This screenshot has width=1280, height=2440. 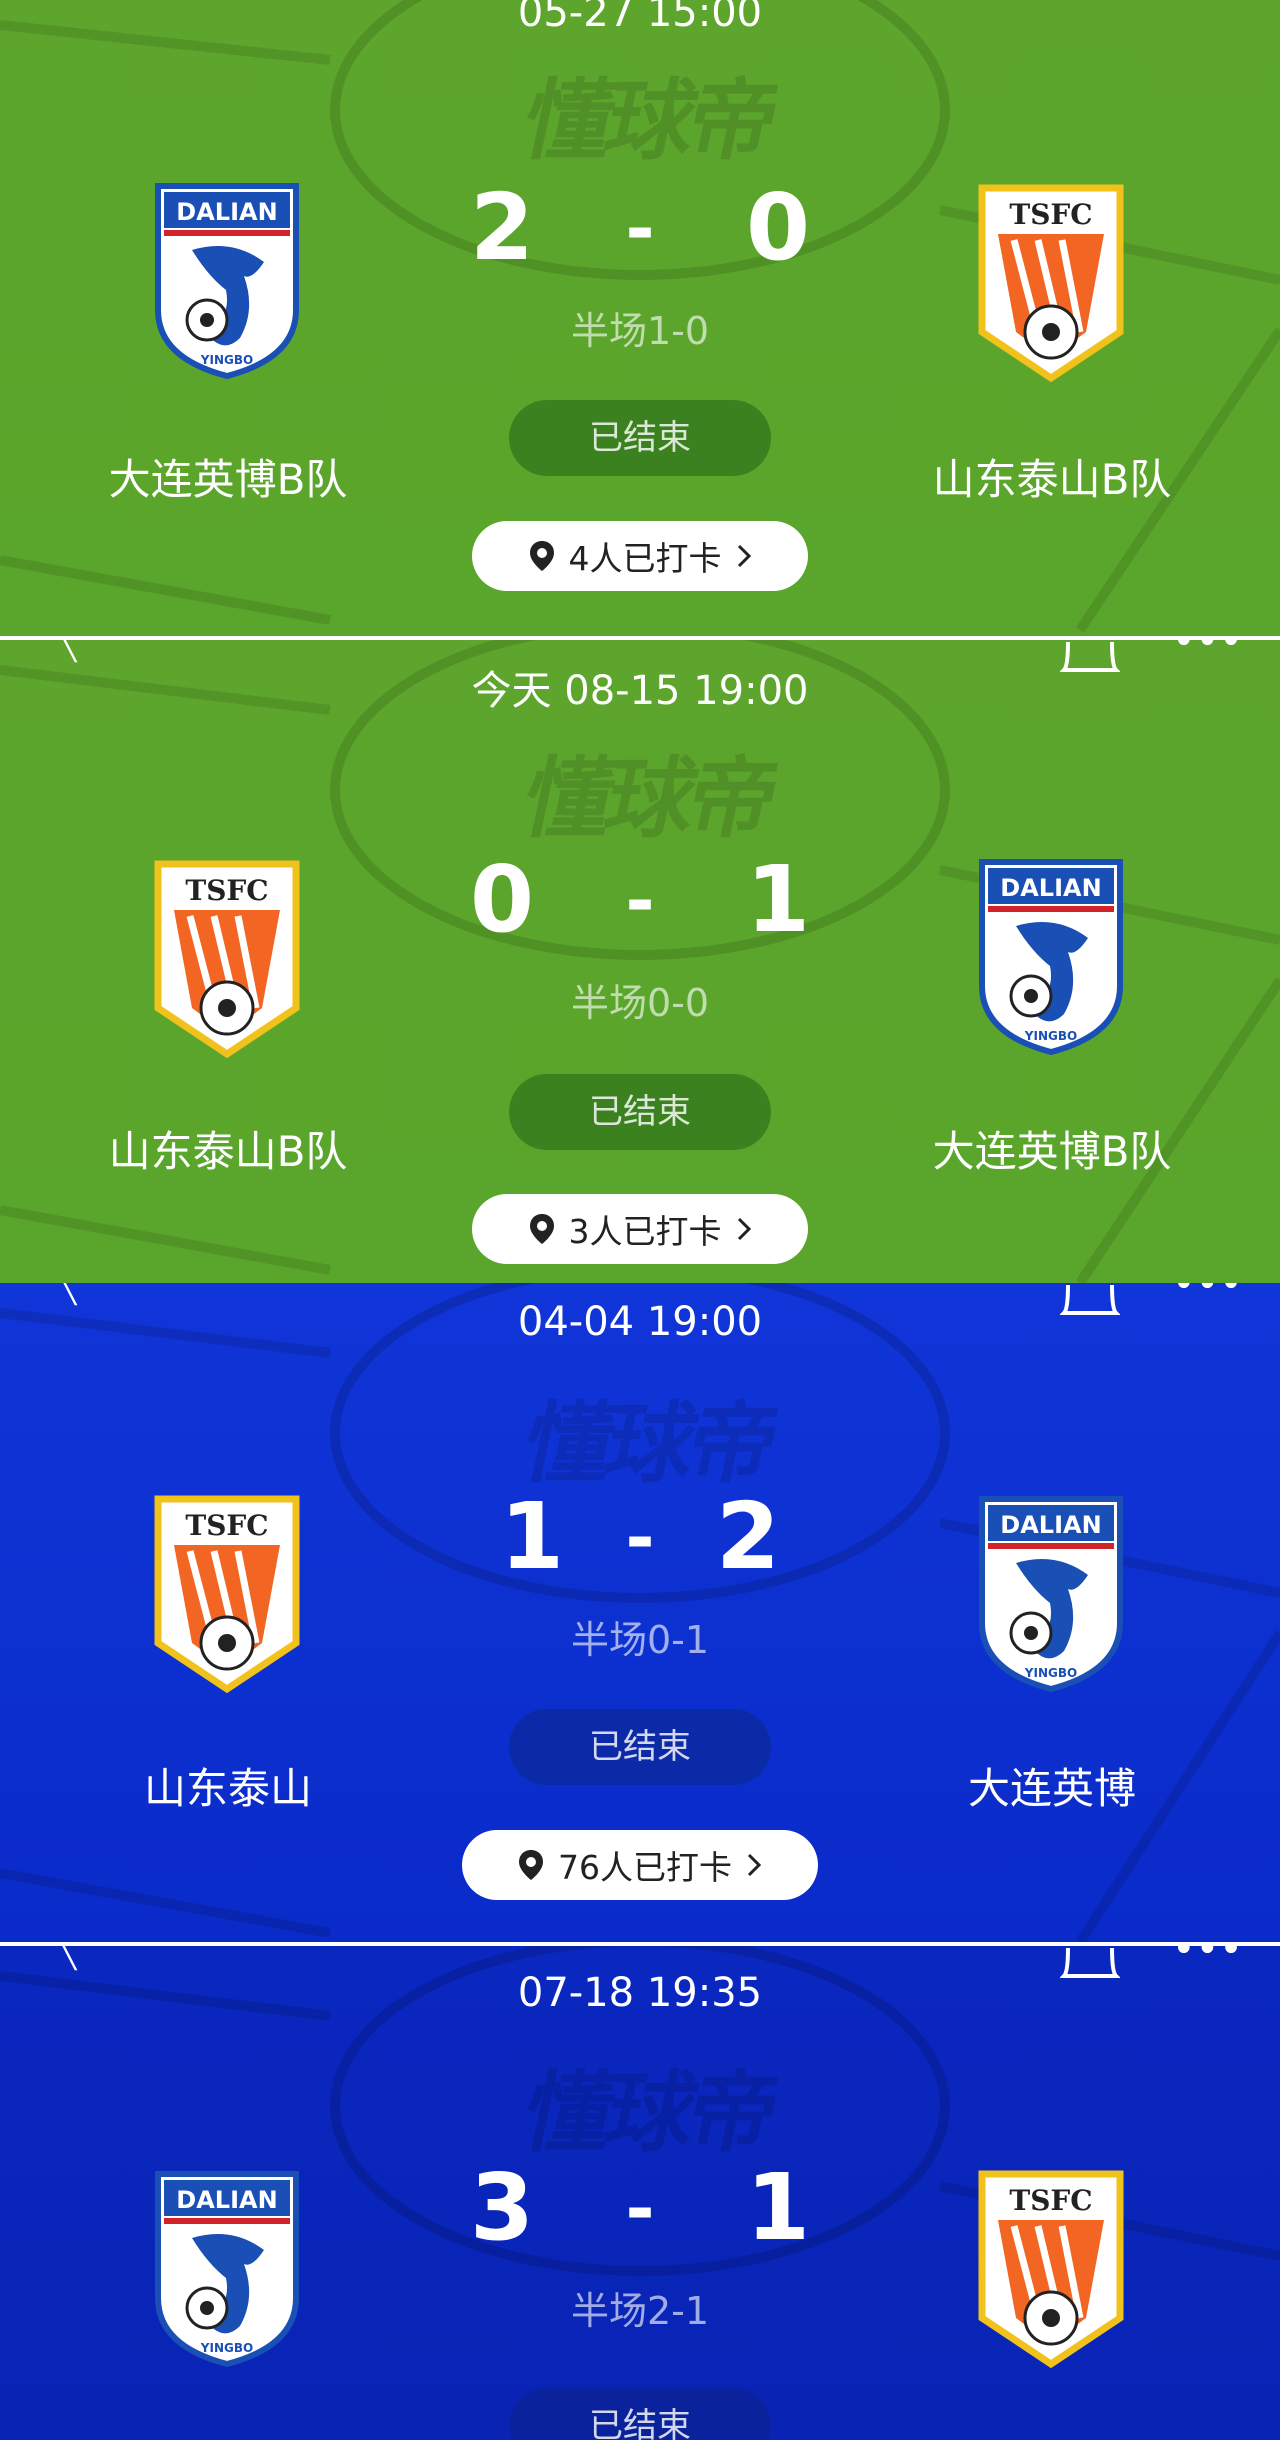 I want to click on checkin-button: 76人已打卡, so click(x=640, y=1865).